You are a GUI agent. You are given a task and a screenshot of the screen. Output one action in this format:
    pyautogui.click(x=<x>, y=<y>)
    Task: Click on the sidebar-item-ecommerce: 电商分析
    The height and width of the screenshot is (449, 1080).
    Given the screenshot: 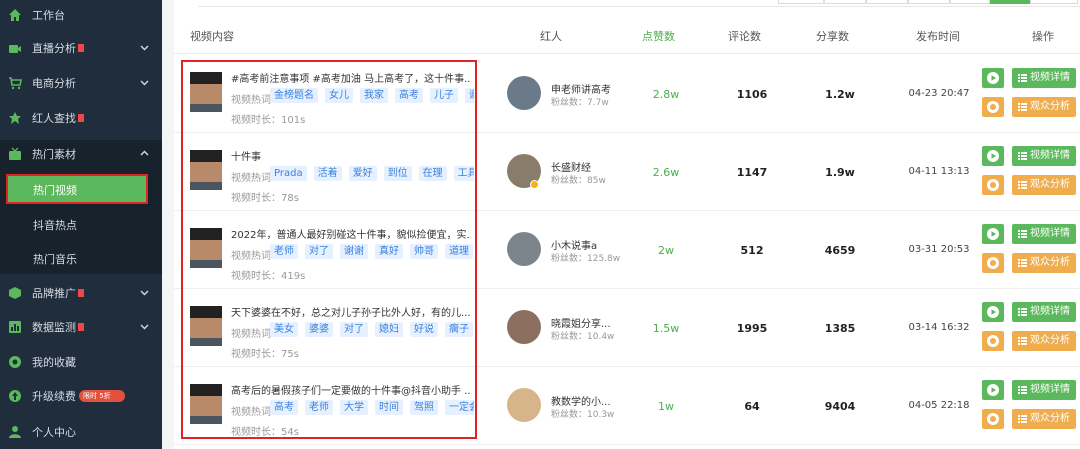 What is the action you would take?
    pyautogui.click(x=81, y=83)
    